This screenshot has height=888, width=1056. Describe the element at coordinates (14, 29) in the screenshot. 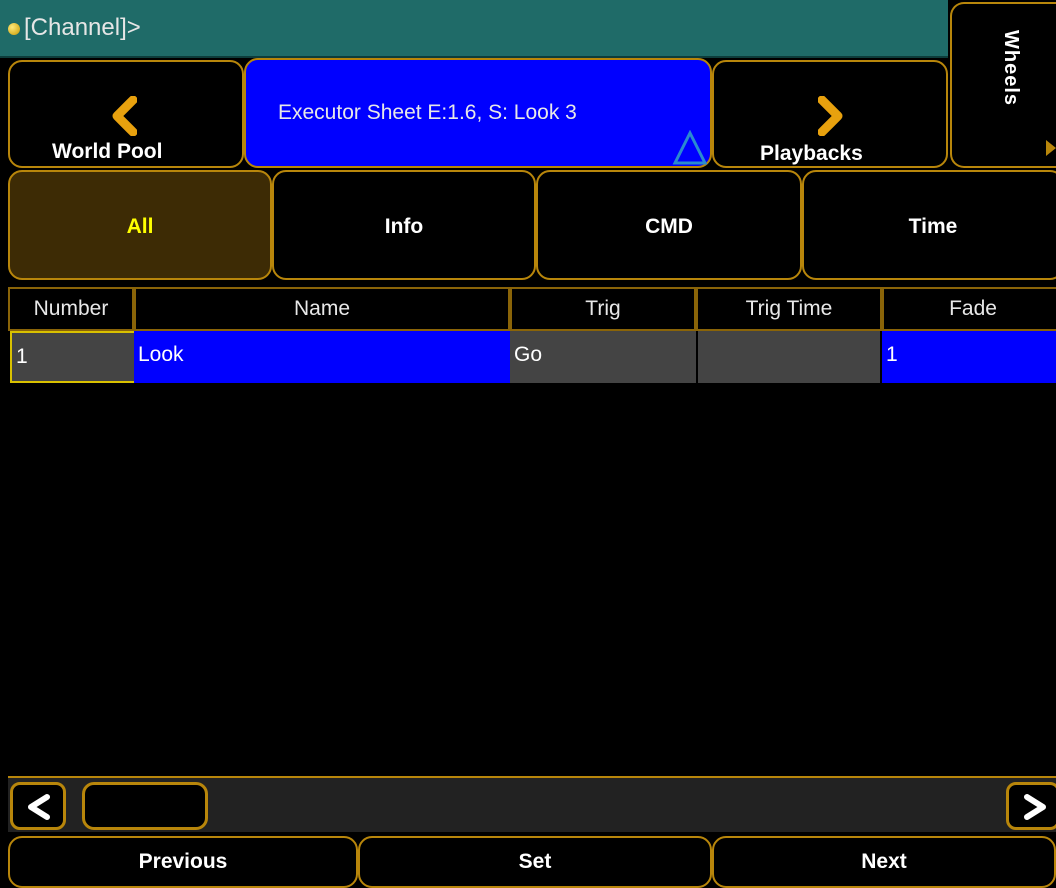

I see `status-dot-icon` at that location.